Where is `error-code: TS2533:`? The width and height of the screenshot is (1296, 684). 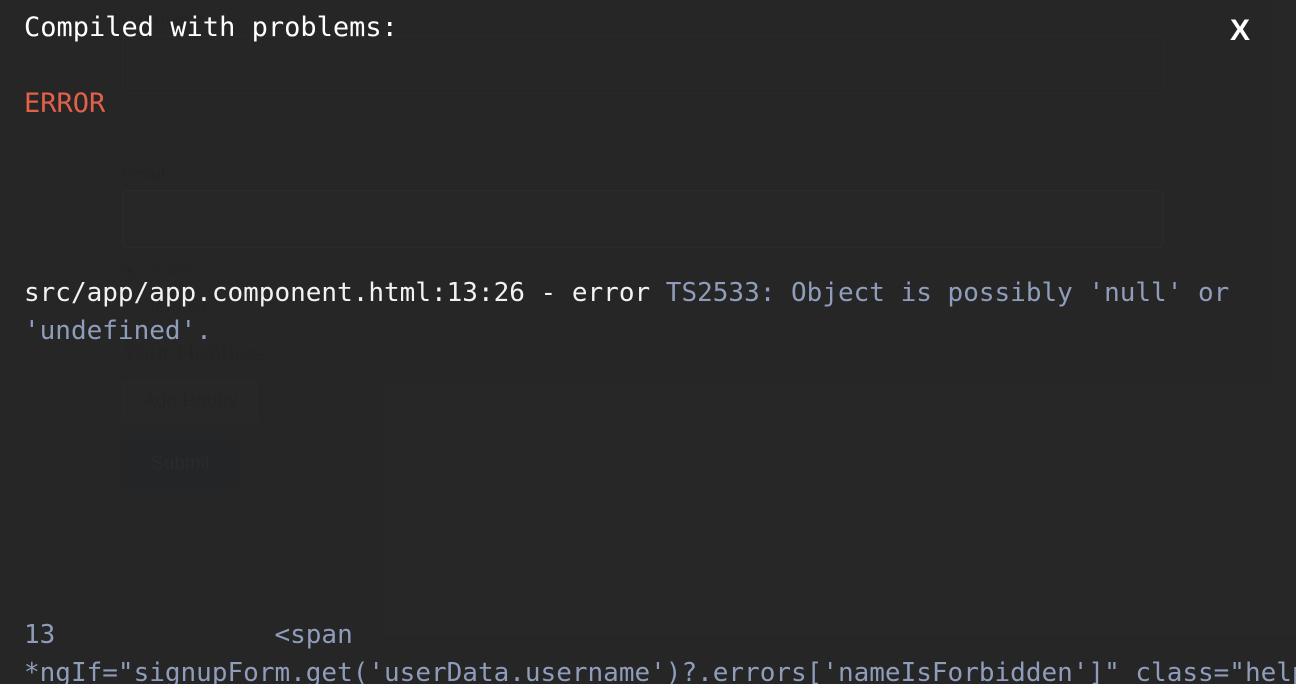
error-code: TS2533: is located at coordinates (720, 293).